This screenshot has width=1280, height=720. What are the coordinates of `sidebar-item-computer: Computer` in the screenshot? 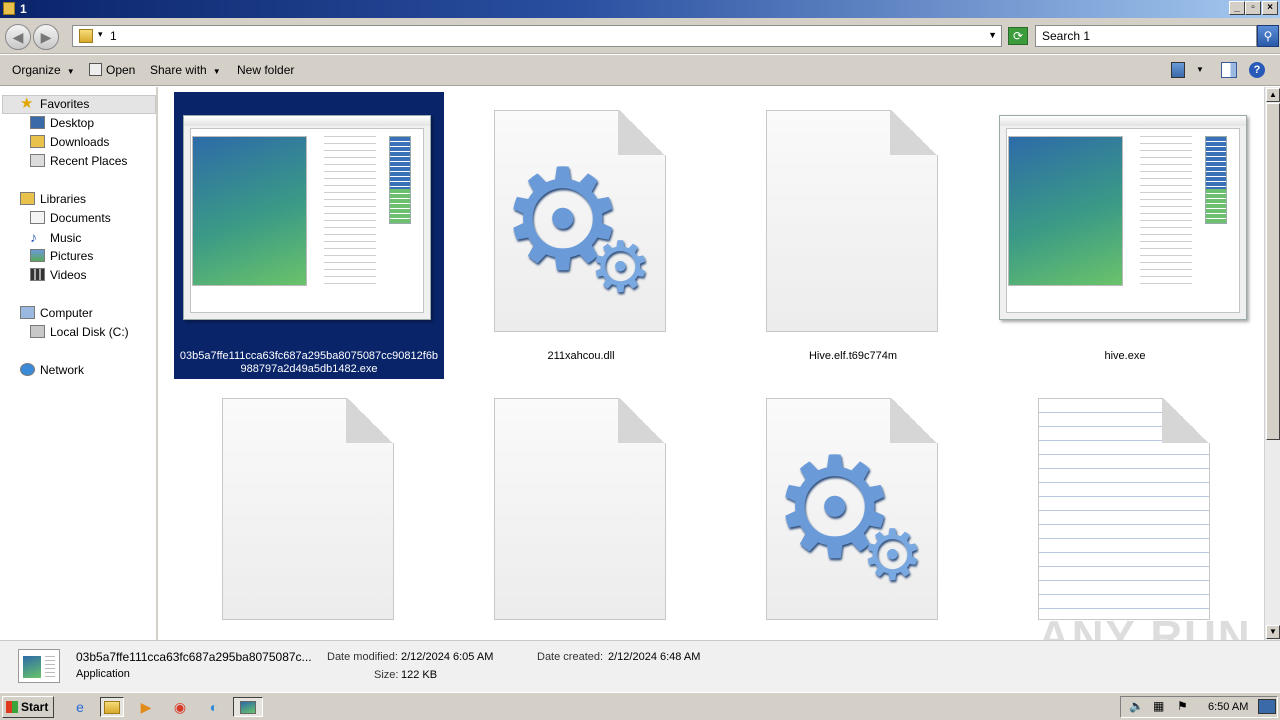 It's located at (56, 313).